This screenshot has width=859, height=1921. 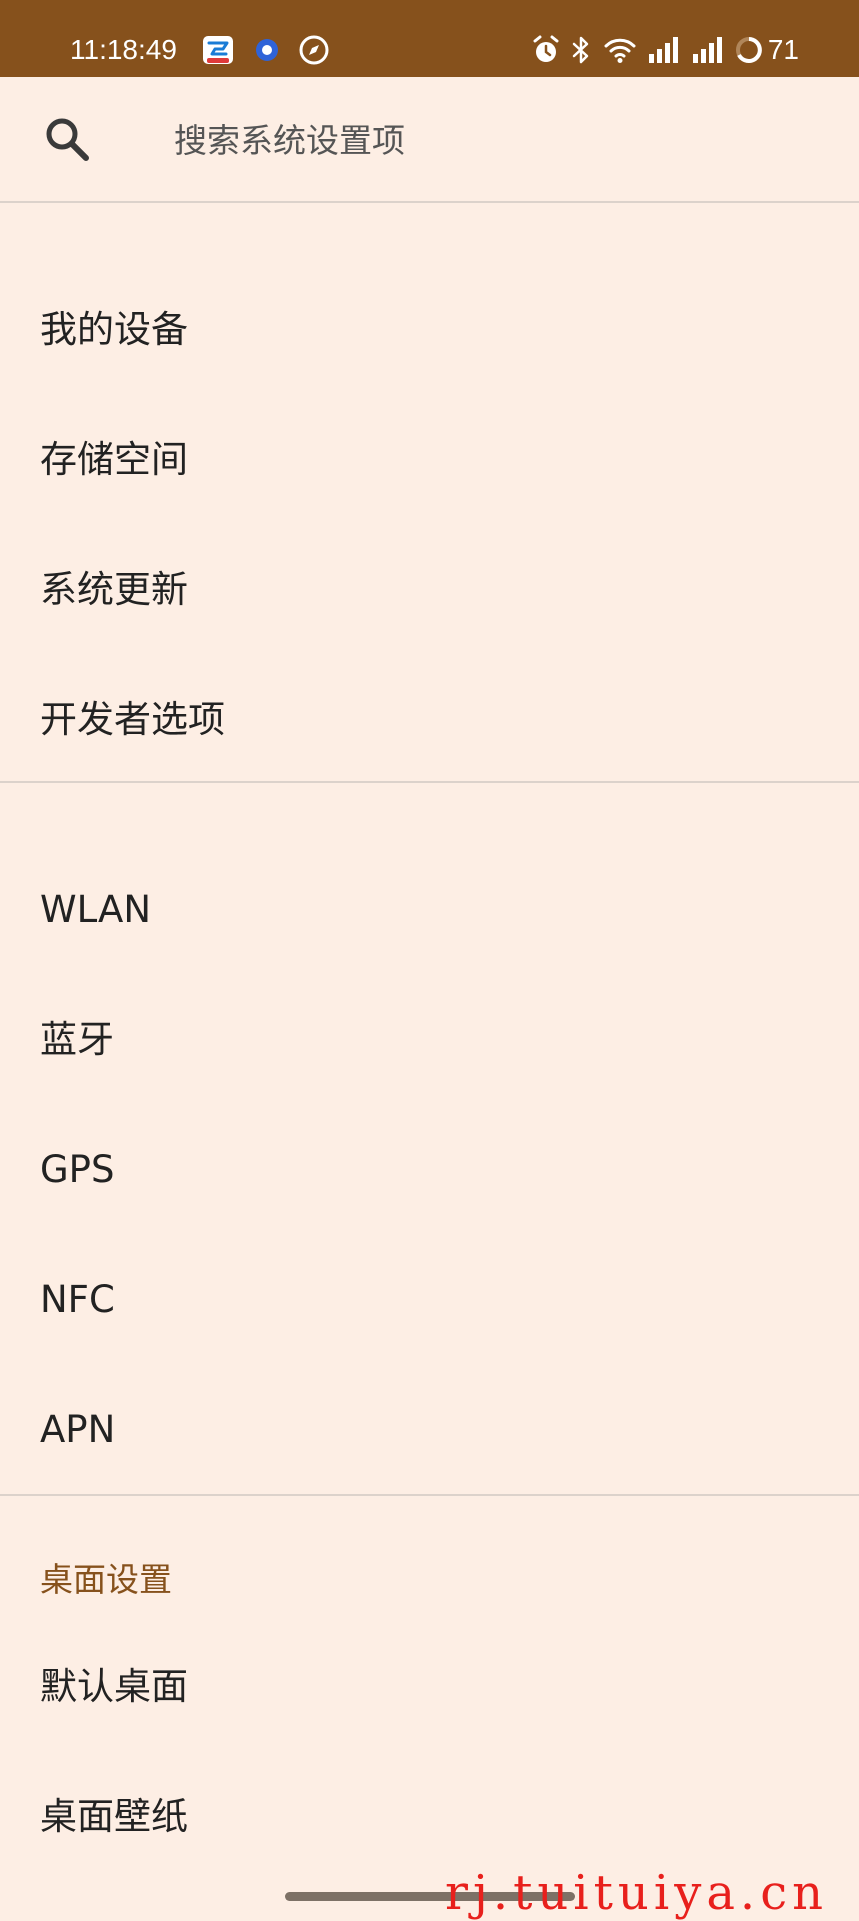 What do you see at coordinates (114, 1816) in the screenshot?
I see `setting-item-label: 桌面壁纸` at bounding box center [114, 1816].